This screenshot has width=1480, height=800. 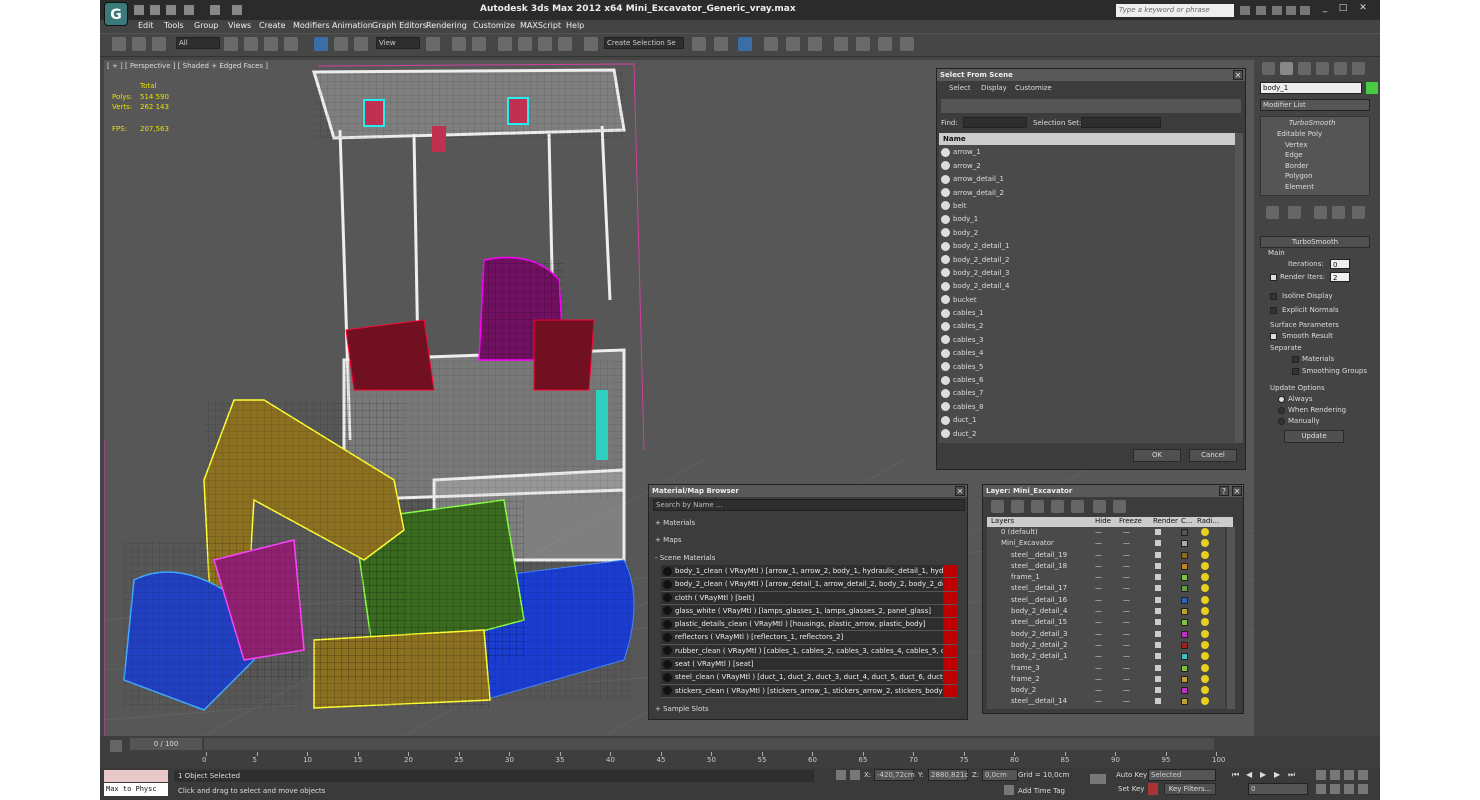 I want to click on layer-row: steel__detail_18 — —, so click(x=1106, y=566).